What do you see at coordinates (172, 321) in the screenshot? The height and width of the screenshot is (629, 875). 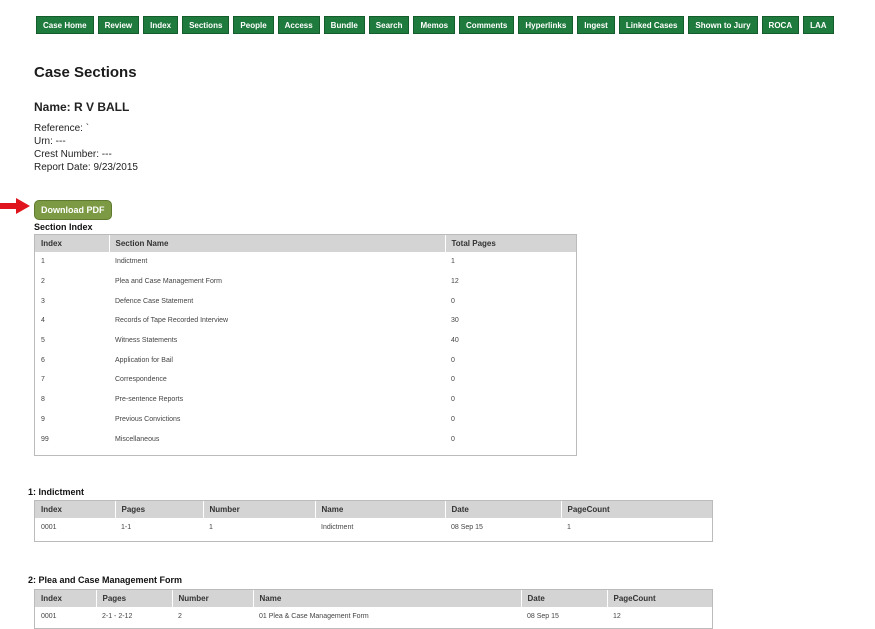 I see `table-cell: Records of Tape Recorded Interview` at bounding box center [172, 321].